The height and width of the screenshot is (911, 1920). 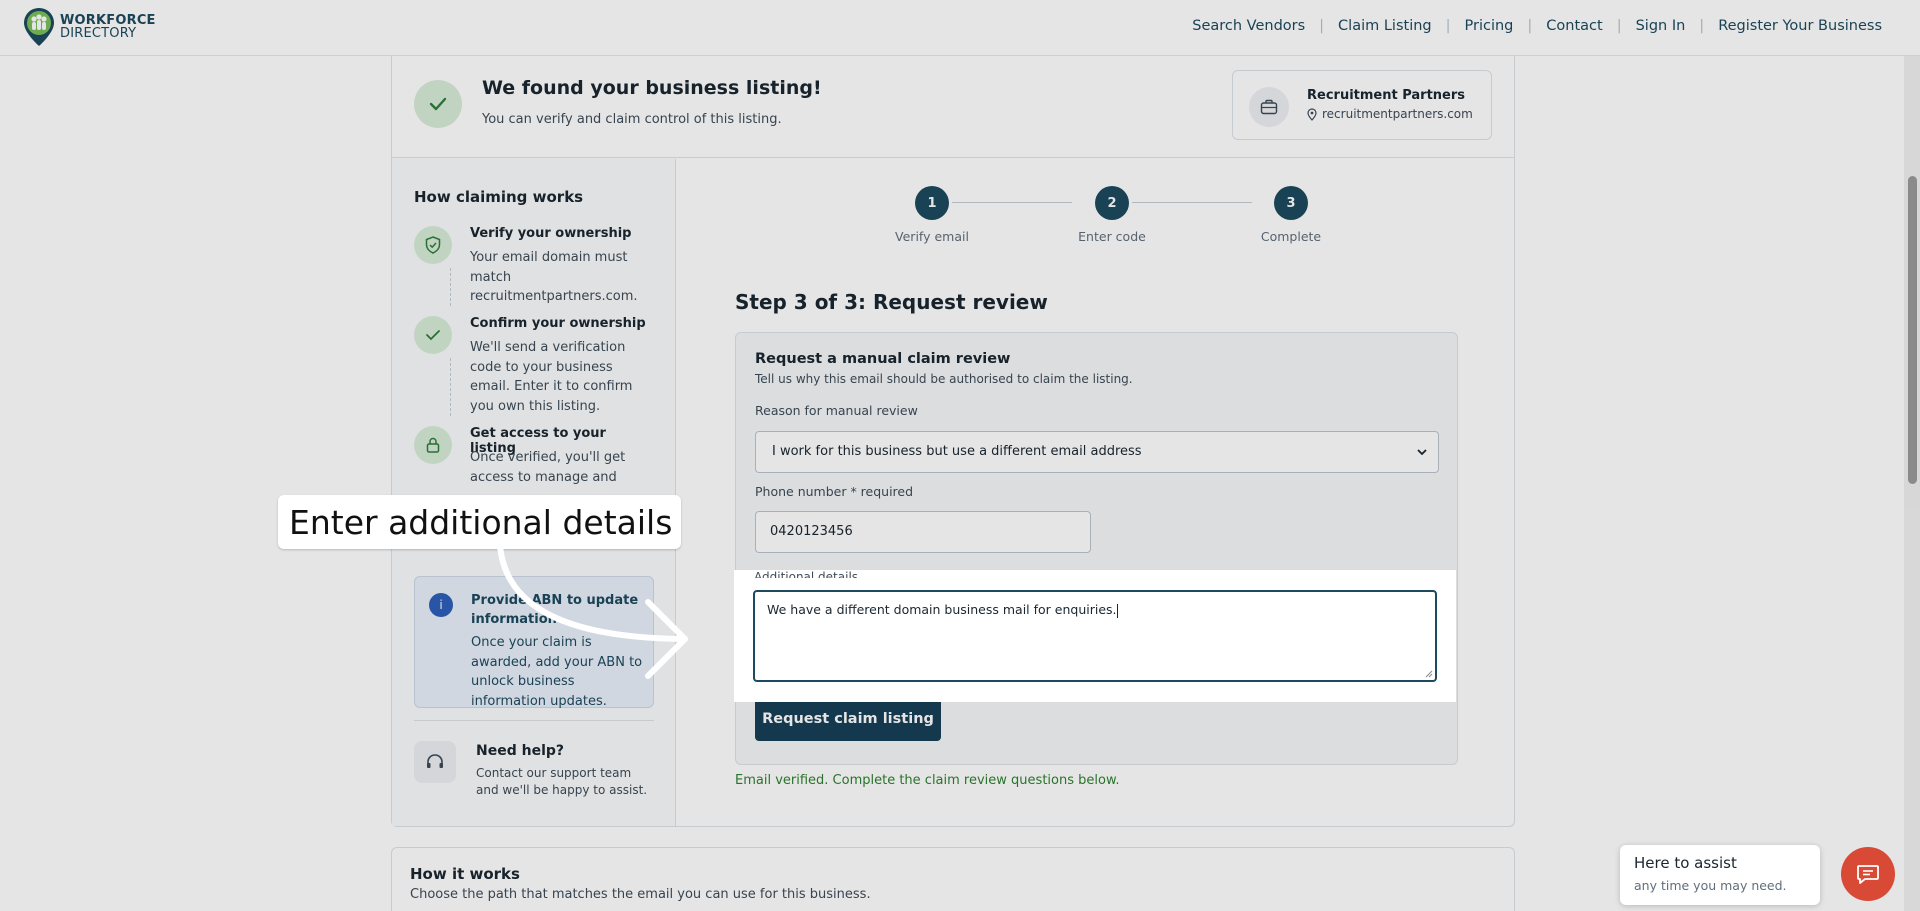 What do you see at coordinates (806, 574) in the screenshot?
I see `details-label: Additional details` at bounding box center [806, 574].